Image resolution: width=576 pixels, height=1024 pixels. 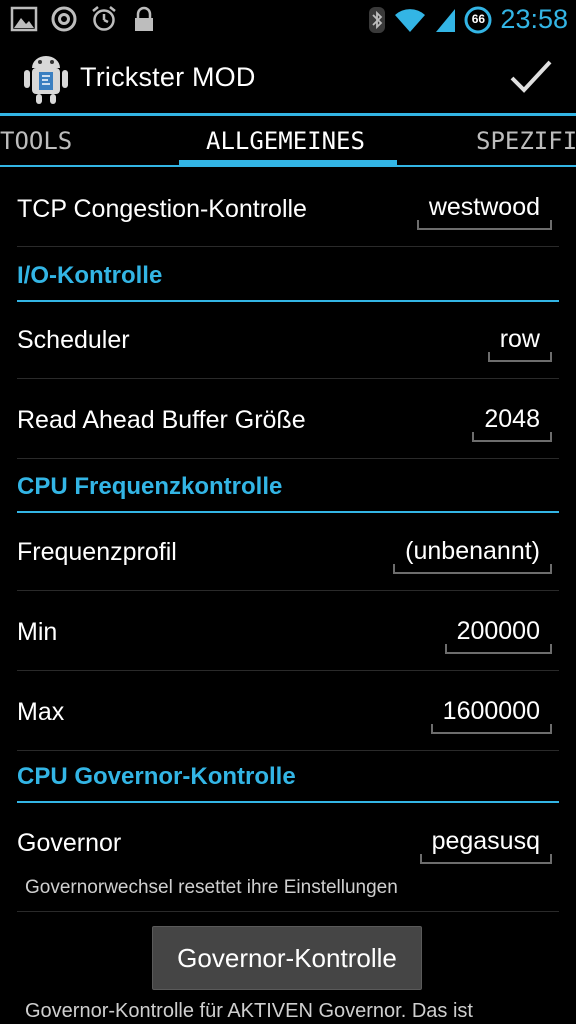 I want to click on wifi-icon, so click(x=410, y=20).